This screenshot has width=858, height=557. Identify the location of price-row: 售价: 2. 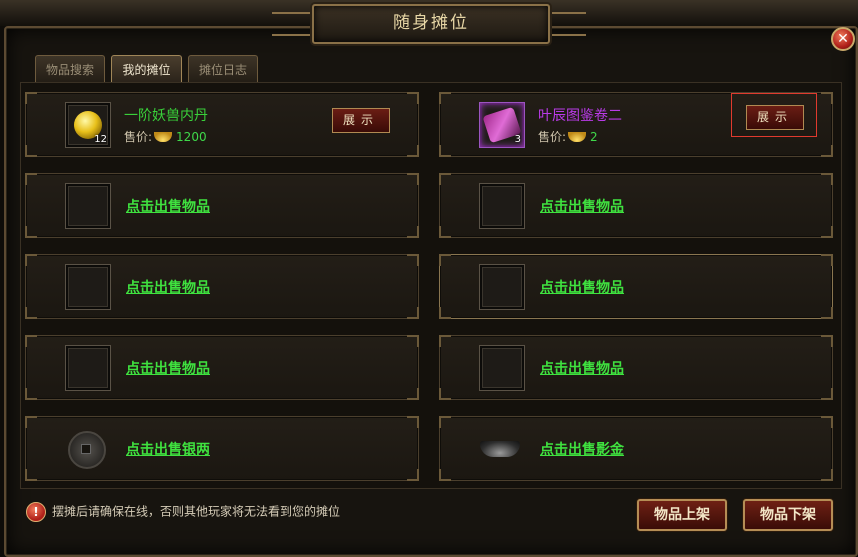
(568, 136).